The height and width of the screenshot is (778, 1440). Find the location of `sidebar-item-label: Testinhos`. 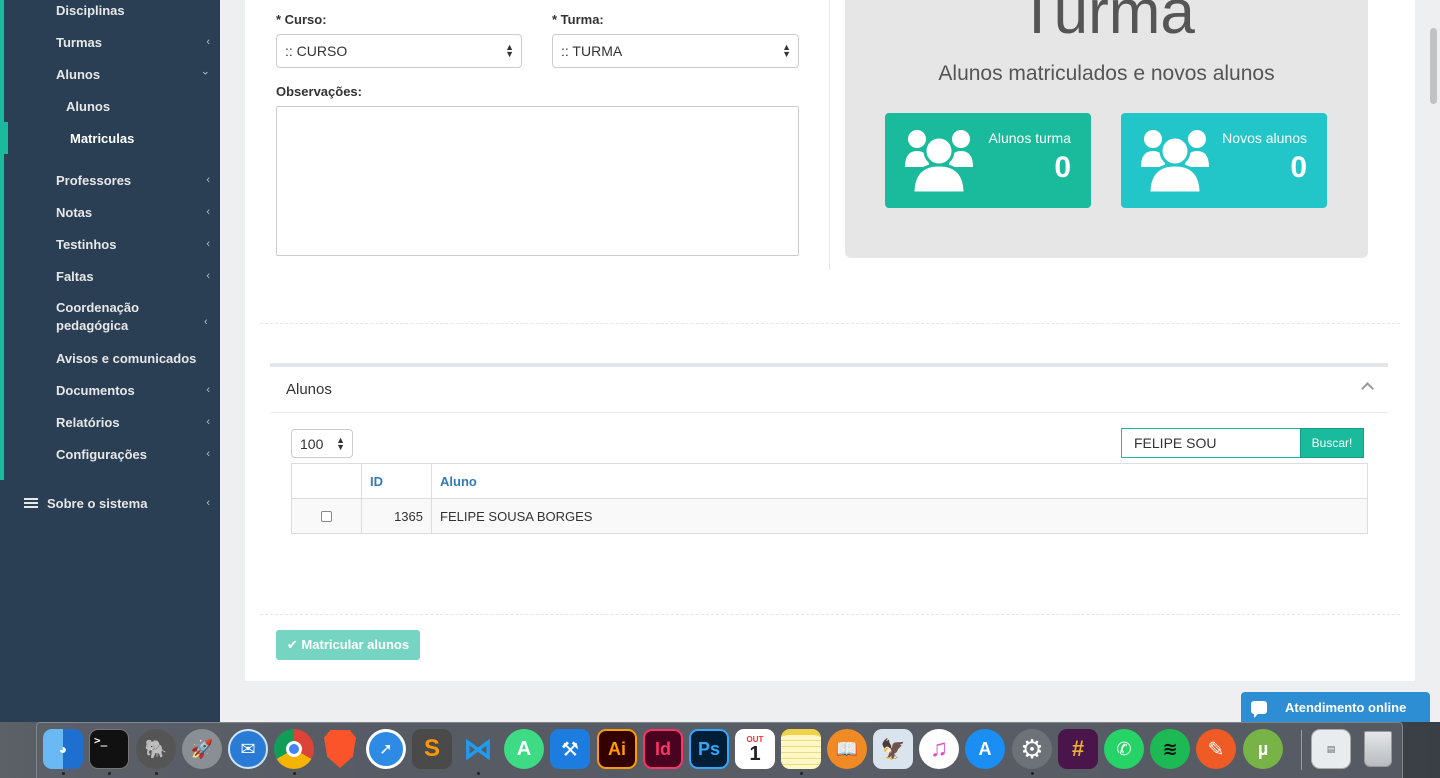

sidebar-item-label: Testinhos is located at coordinates (86, 244).